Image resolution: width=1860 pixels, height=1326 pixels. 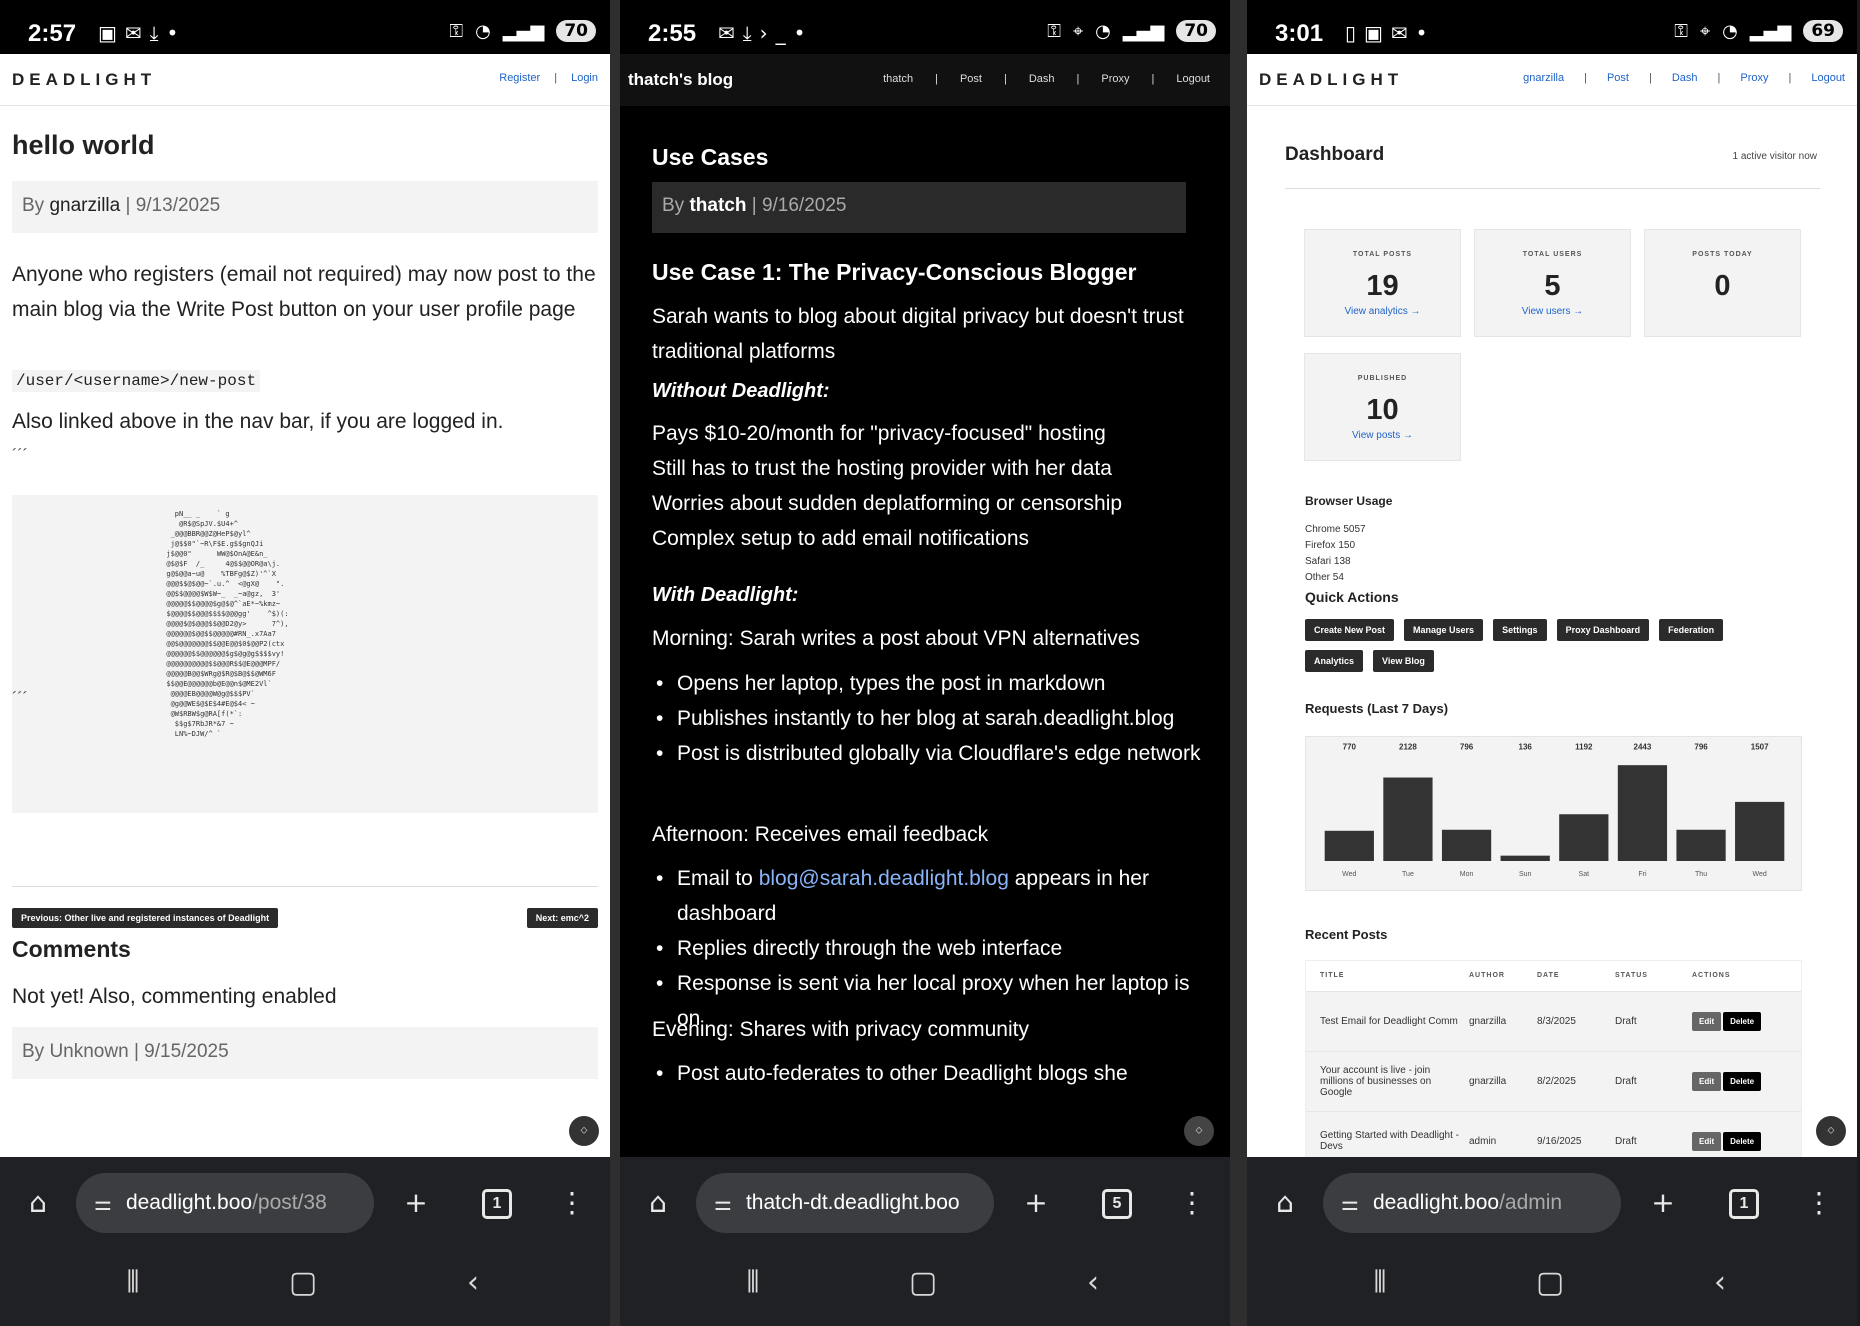 What do you see at coordinates (142, 33) in the screenshot?
I see `notification-icons: ▣✉⤓•` at bounding box center [142, 33].